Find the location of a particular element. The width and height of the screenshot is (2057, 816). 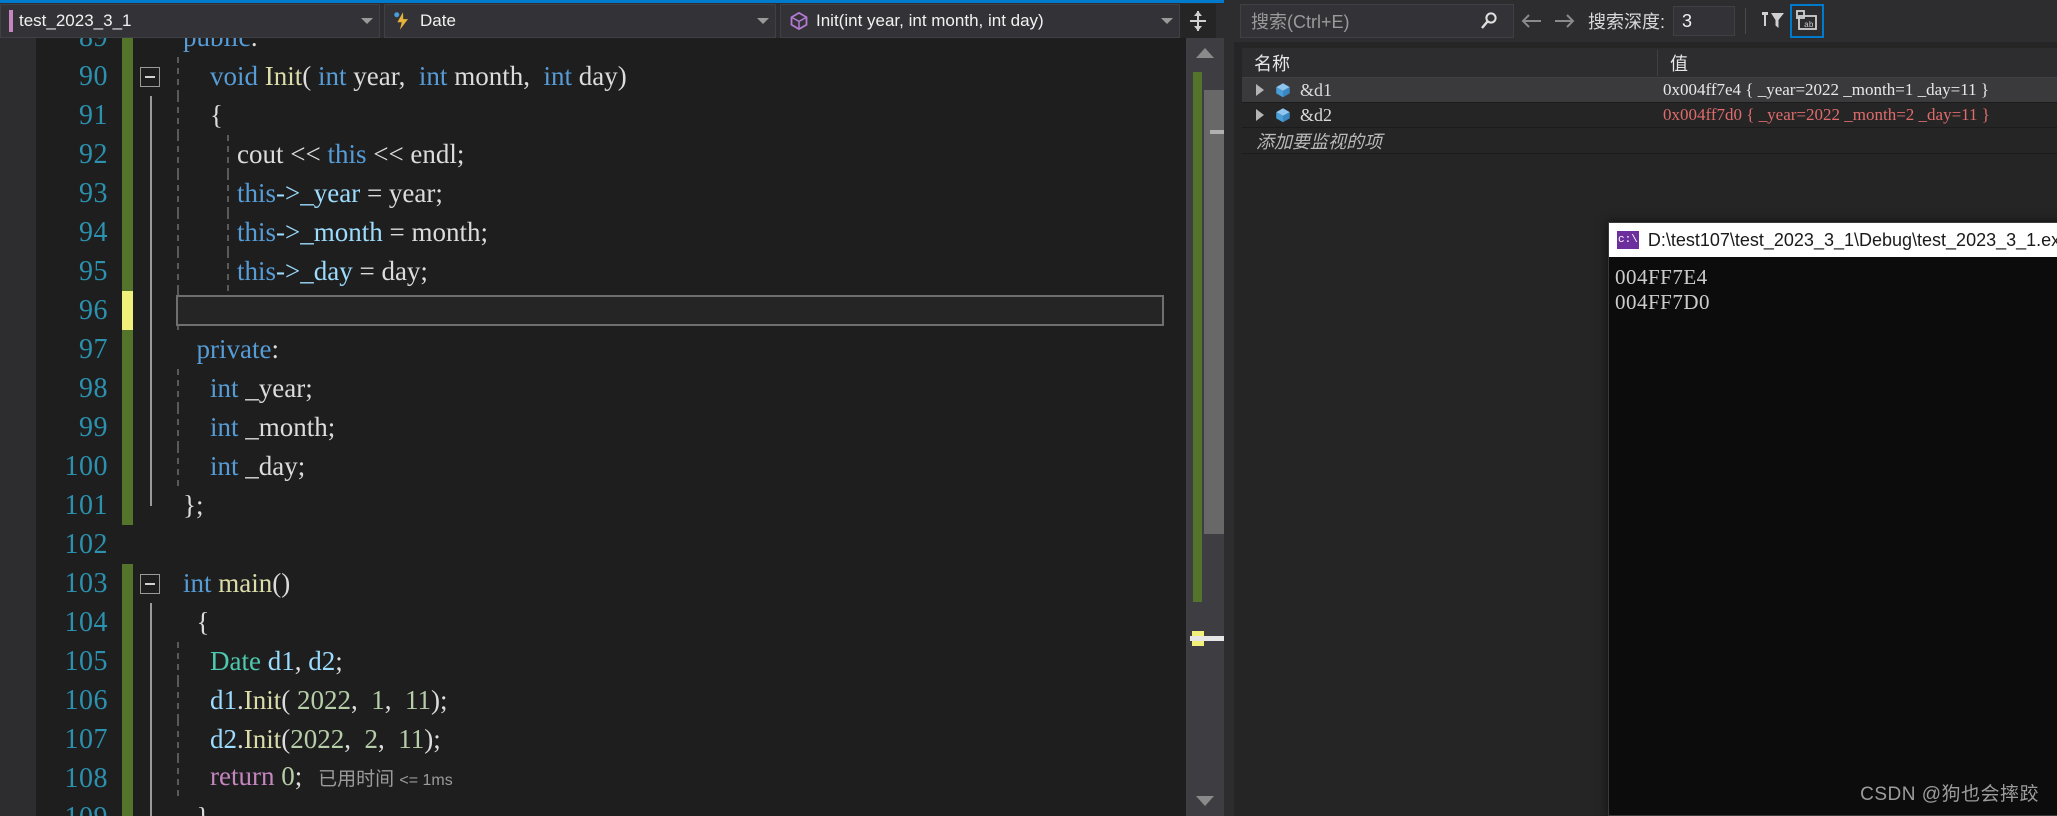

filter-button is located at coordinates (1773, 21).